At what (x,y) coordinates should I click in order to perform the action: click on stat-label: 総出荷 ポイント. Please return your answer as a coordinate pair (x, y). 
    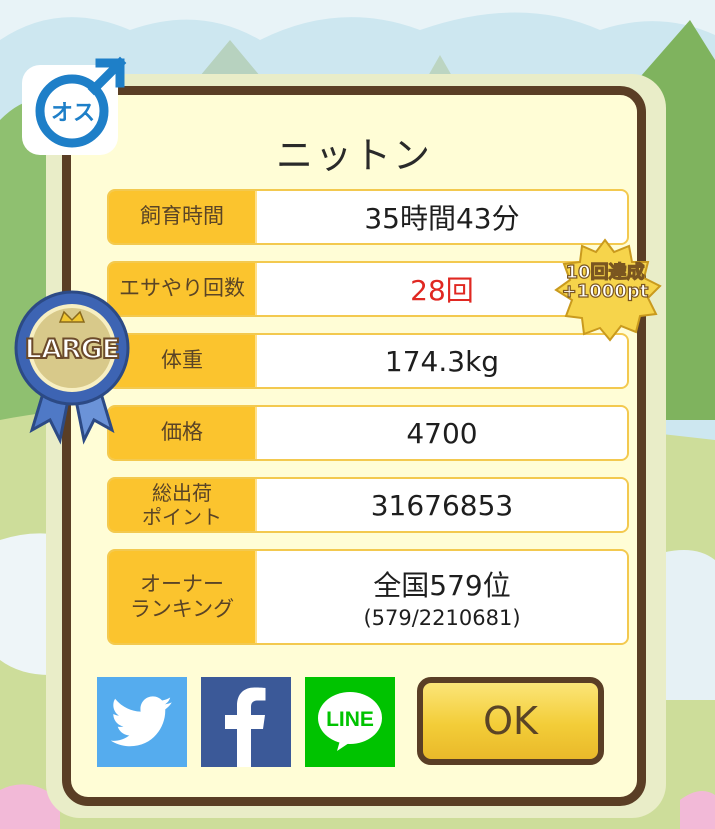
    Looking at the image, I should click on (182, 505).